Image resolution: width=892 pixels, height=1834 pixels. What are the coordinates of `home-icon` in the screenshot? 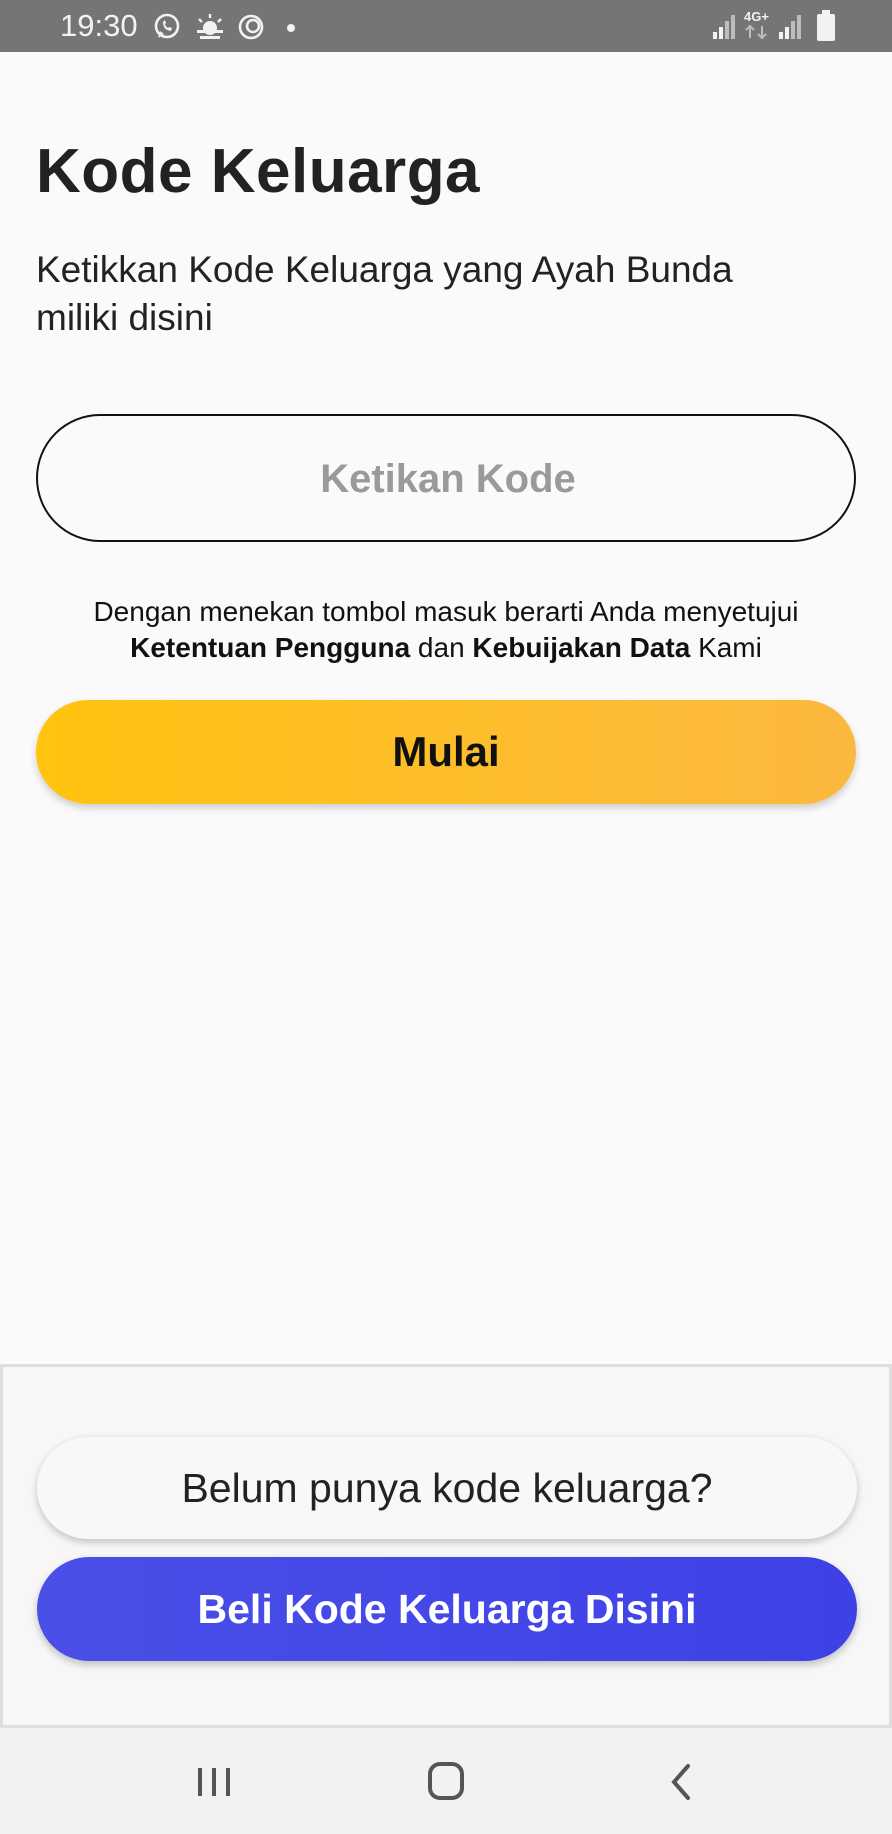 It's located at (446, 1782).